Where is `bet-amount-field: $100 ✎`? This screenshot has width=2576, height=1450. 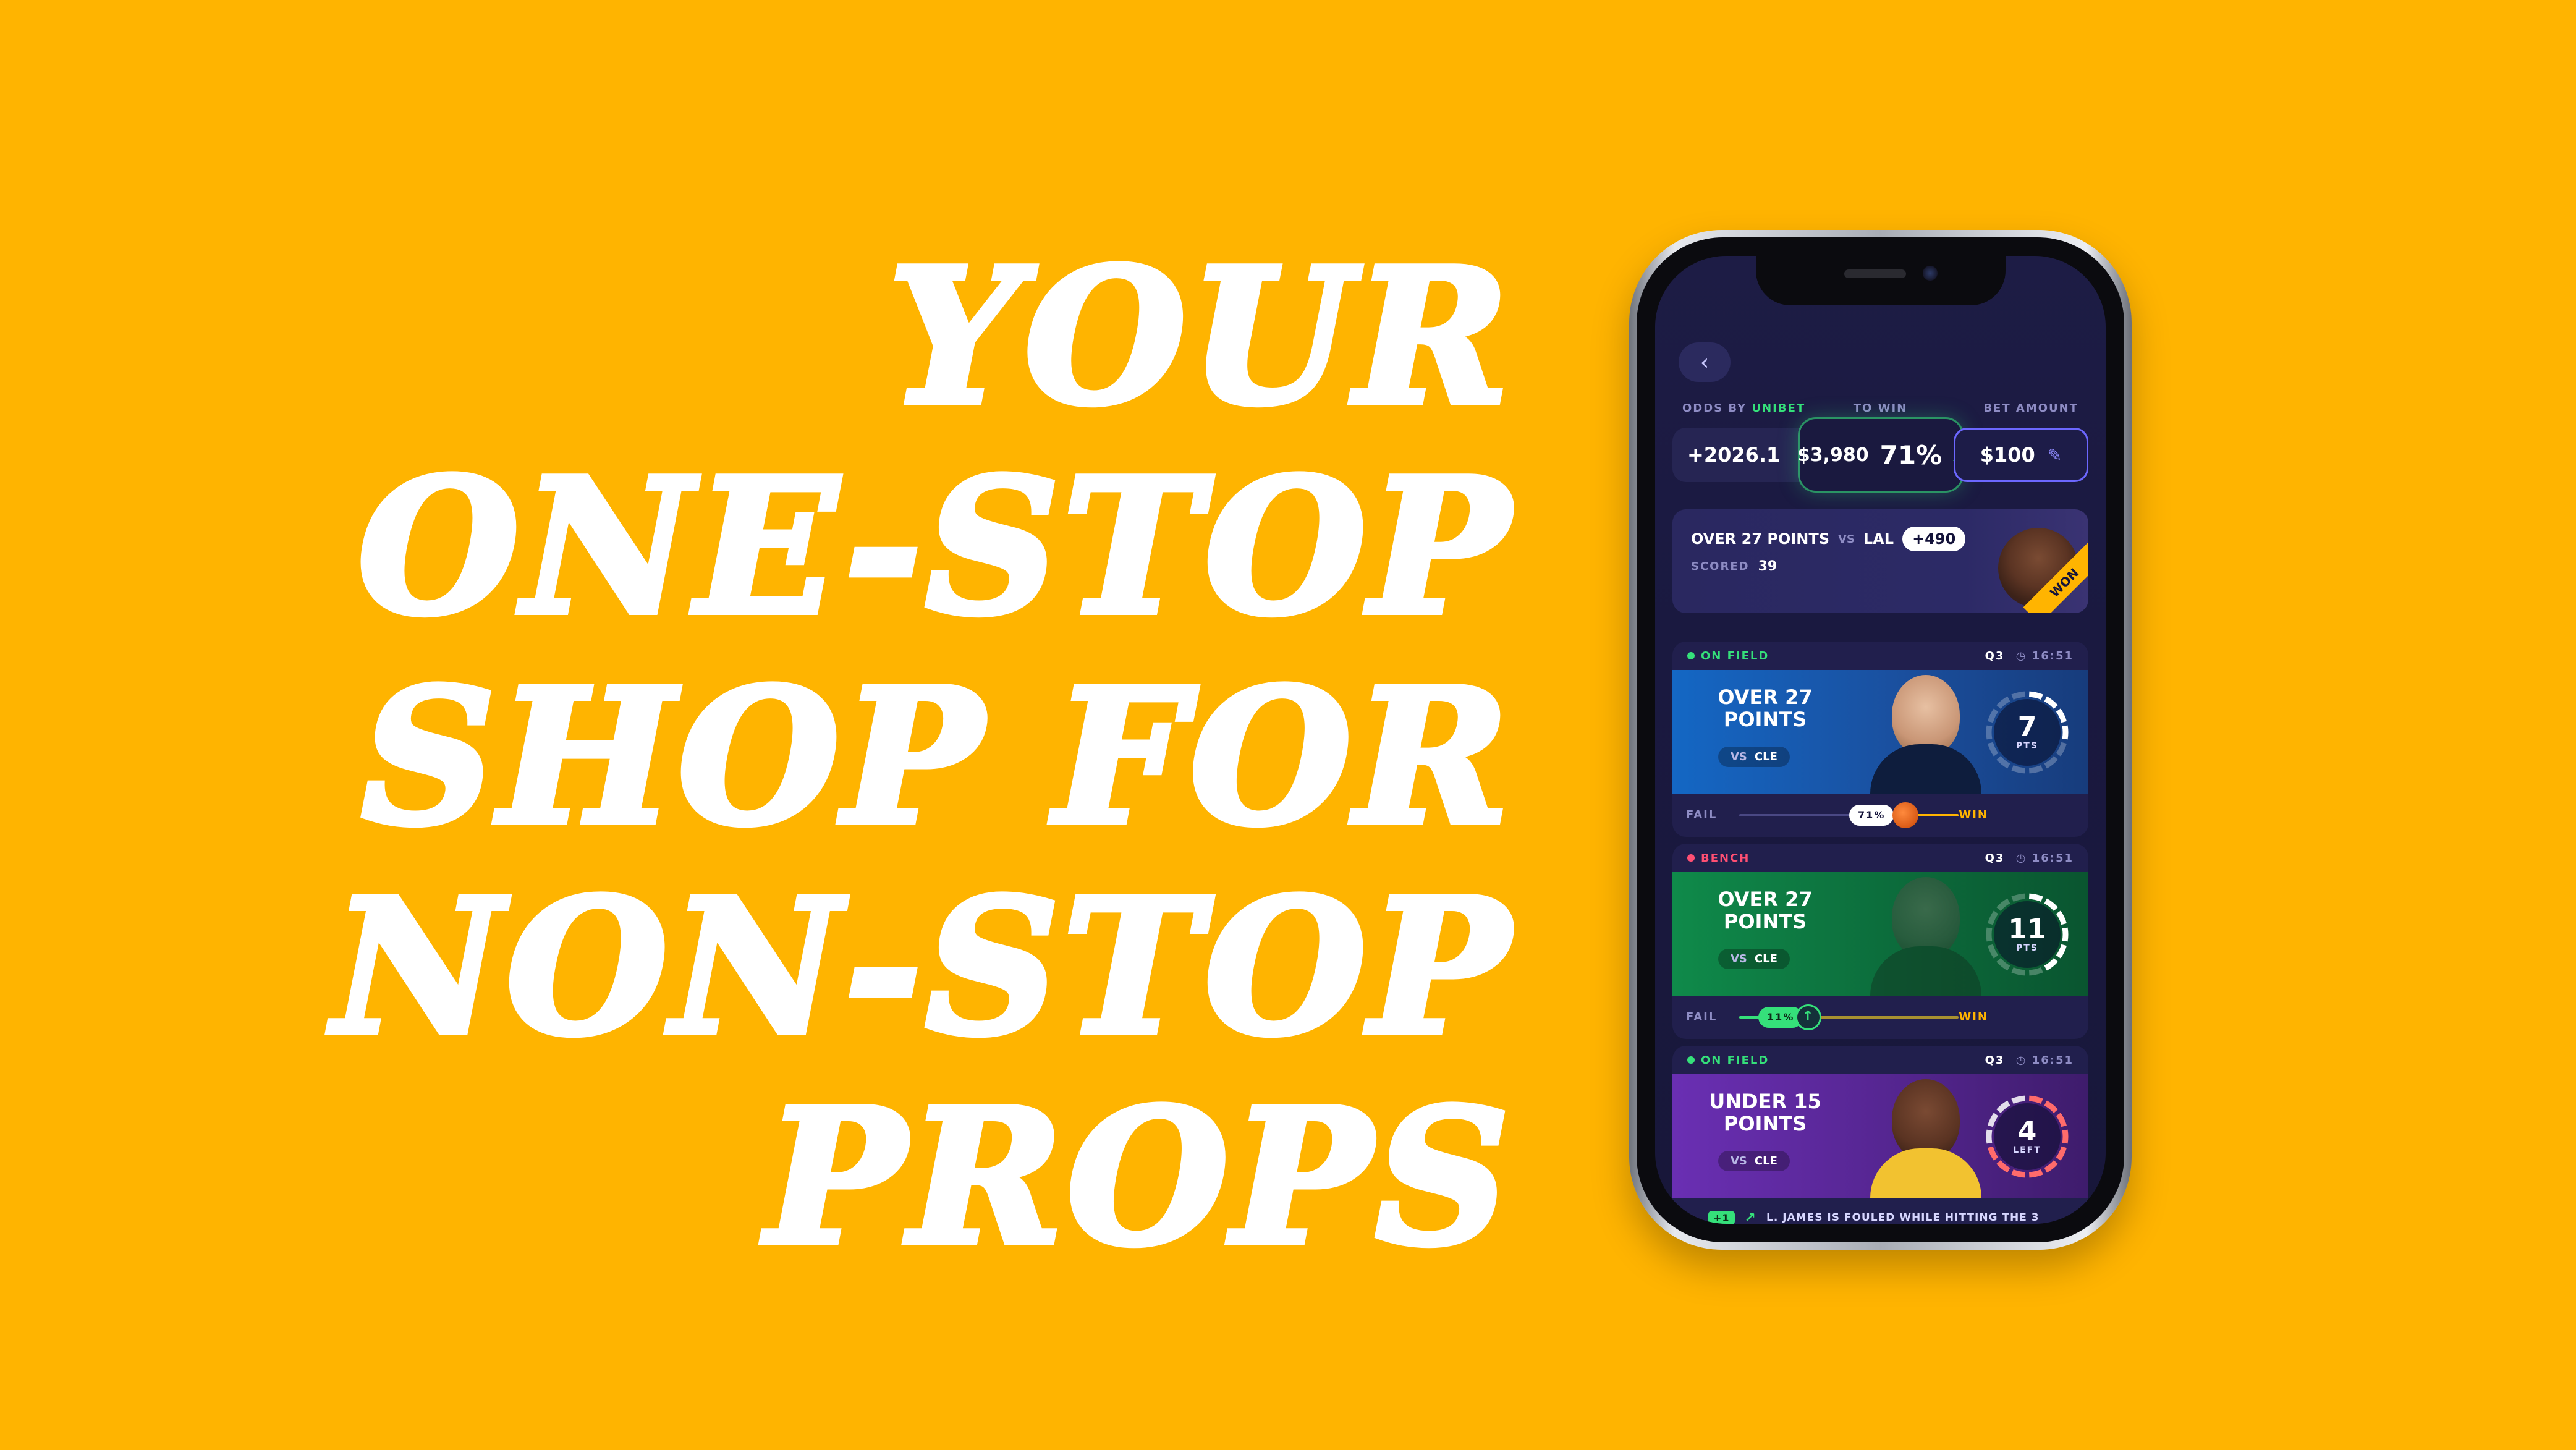 bet-amount-field: $100 ✎ is located at coordinates (2021, 455).